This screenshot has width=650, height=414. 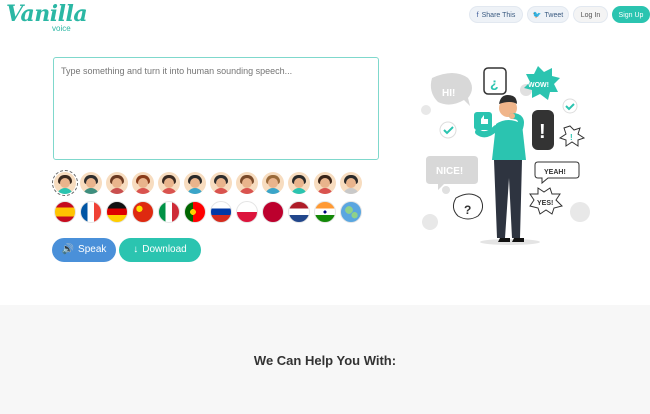 I want to click on dutch-flag, so click(x=299, y=212).